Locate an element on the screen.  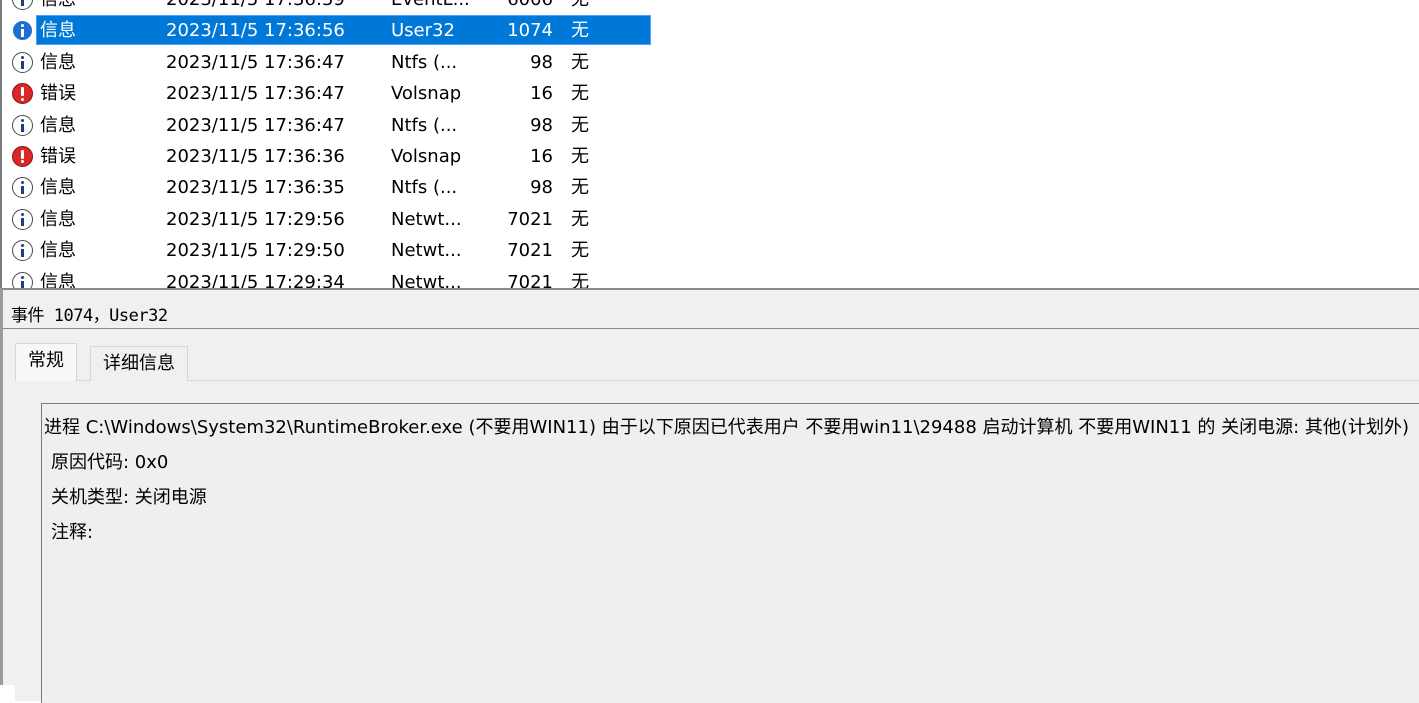
detail-divider is located at coordinates (711, 328).